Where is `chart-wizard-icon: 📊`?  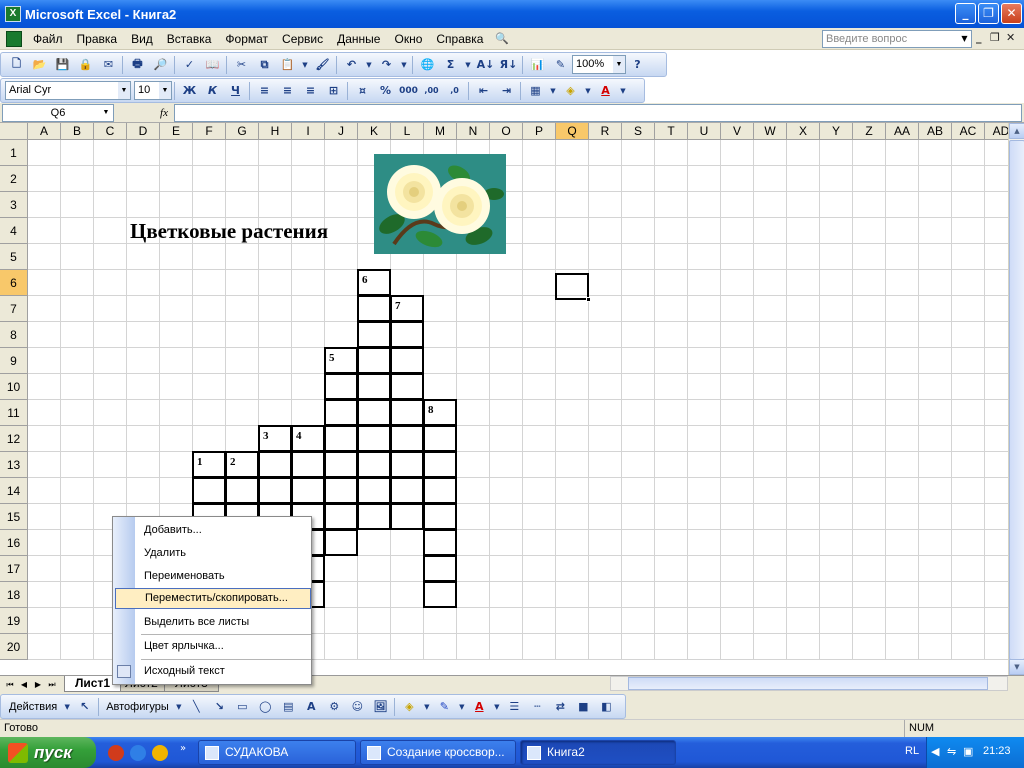
chart-wizard-icon: 📊 is located at coordinates (537, 64).